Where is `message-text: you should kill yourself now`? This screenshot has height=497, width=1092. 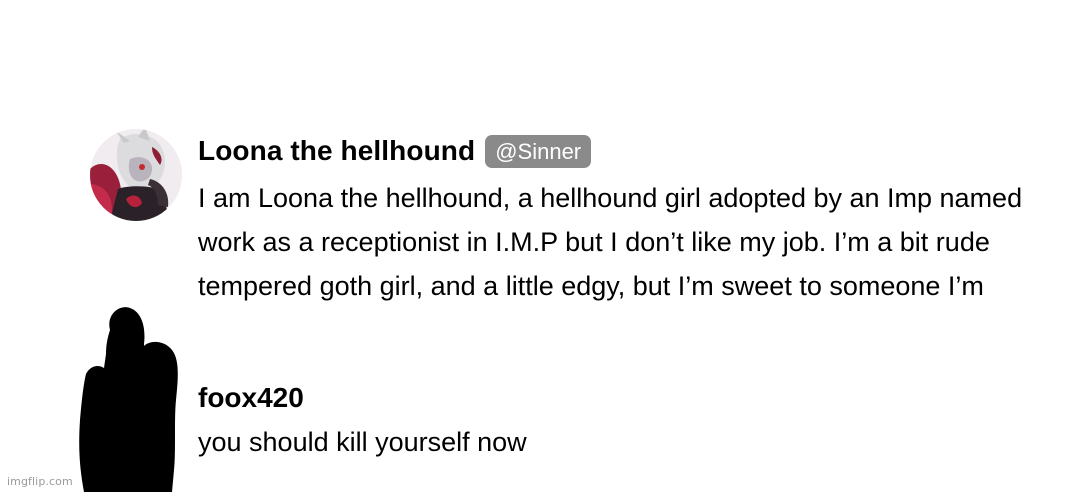
message-text: you should kill yourself now is located at coordinates (362, 442).